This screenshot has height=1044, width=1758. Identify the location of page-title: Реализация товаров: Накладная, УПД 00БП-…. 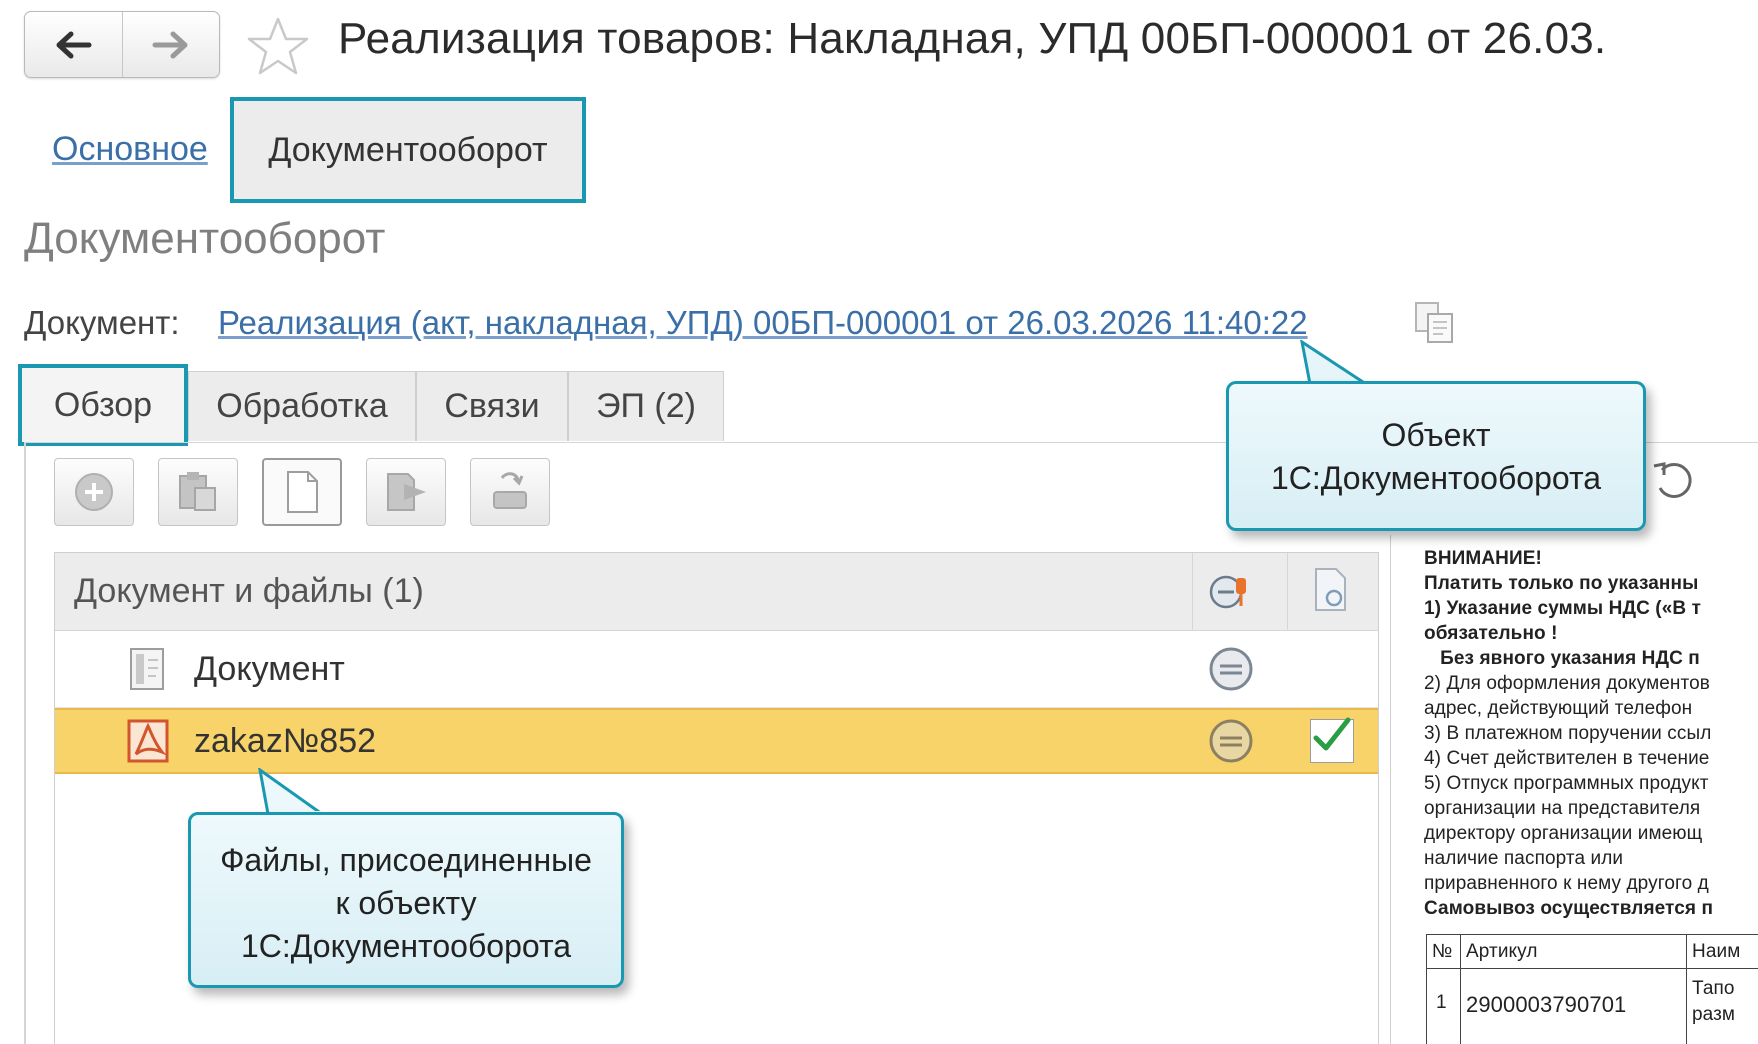
(972, 38).